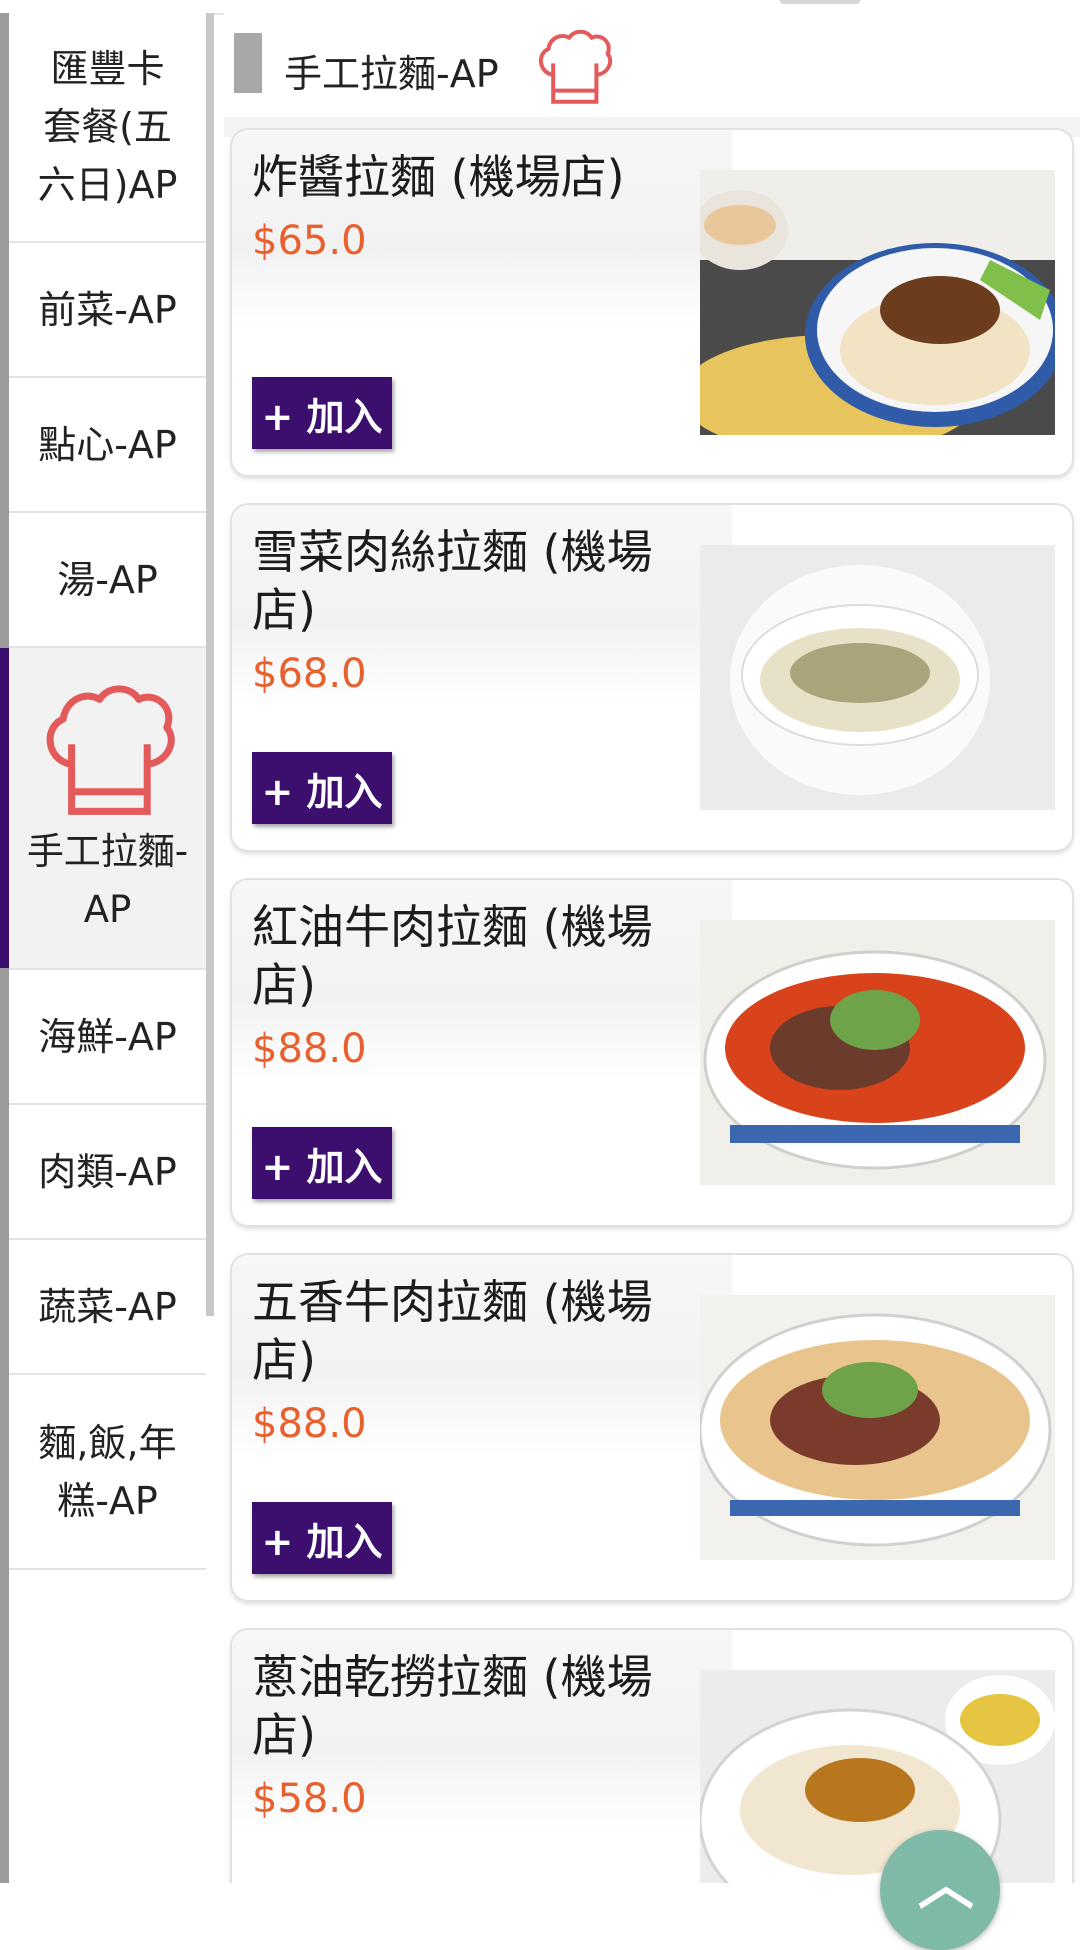 This screenshot has width=1080, height=1950. I want to click on item-name: 炸醬拉麵 (機場店), so click(438, 177).